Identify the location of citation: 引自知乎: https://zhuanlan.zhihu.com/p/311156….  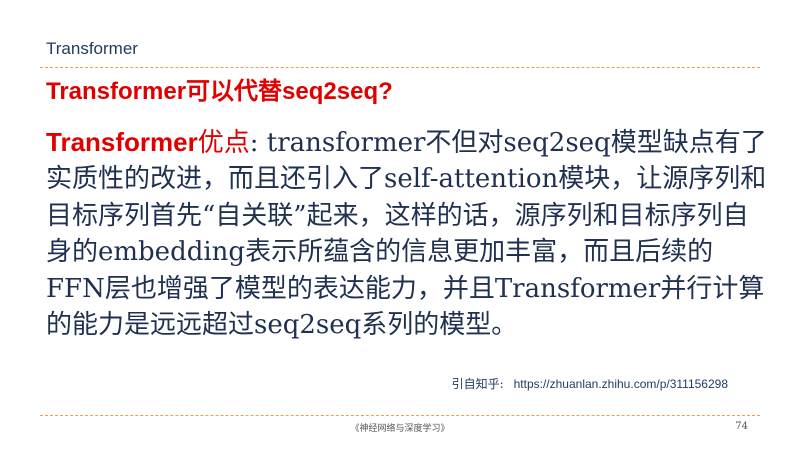
(590, 383).